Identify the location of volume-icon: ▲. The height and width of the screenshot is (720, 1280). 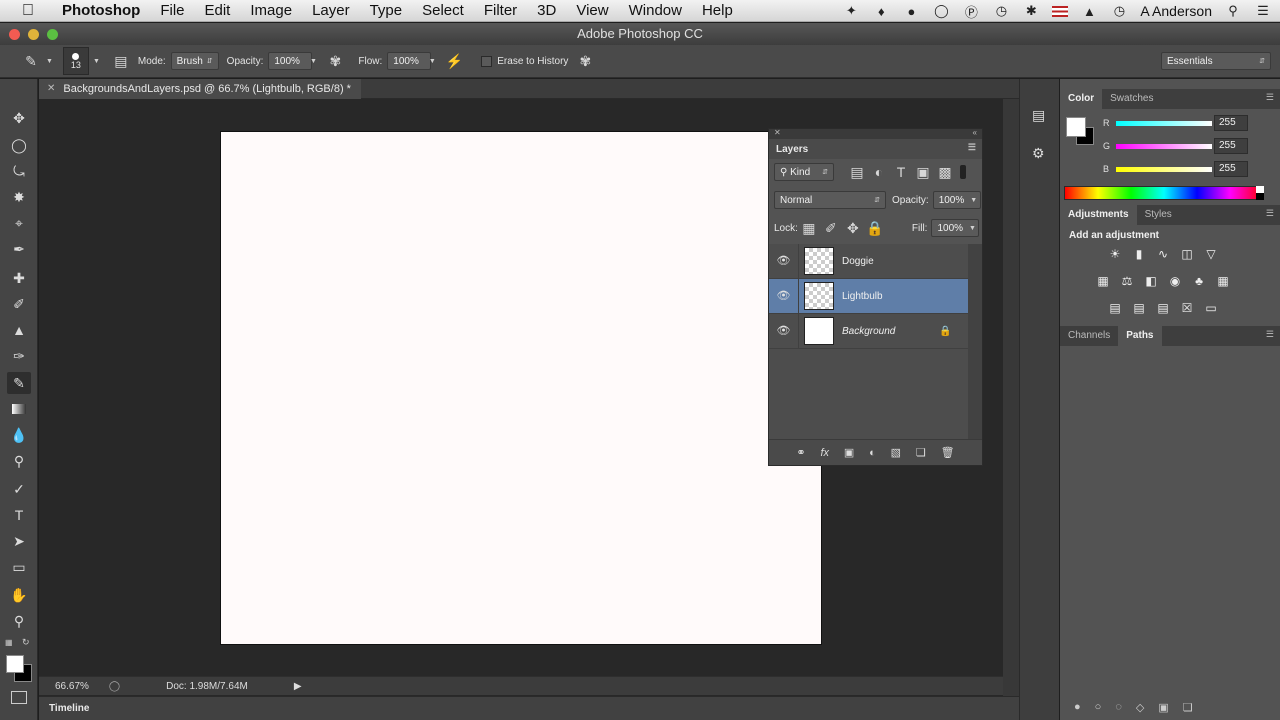
(1089, 11).